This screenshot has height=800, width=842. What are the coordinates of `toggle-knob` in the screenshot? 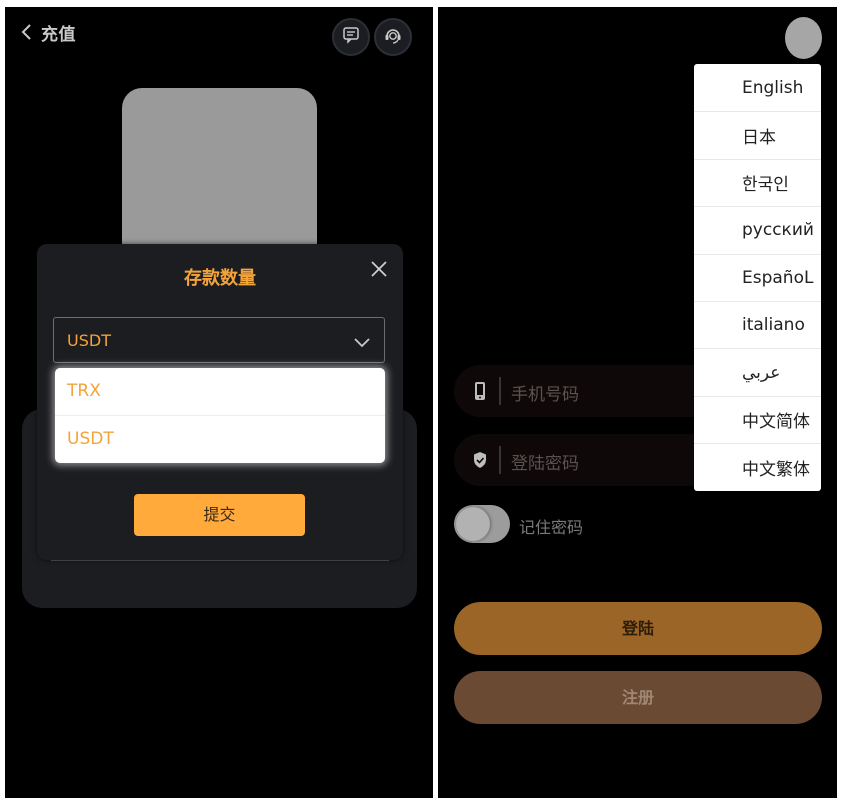 It's located at (473, 524).